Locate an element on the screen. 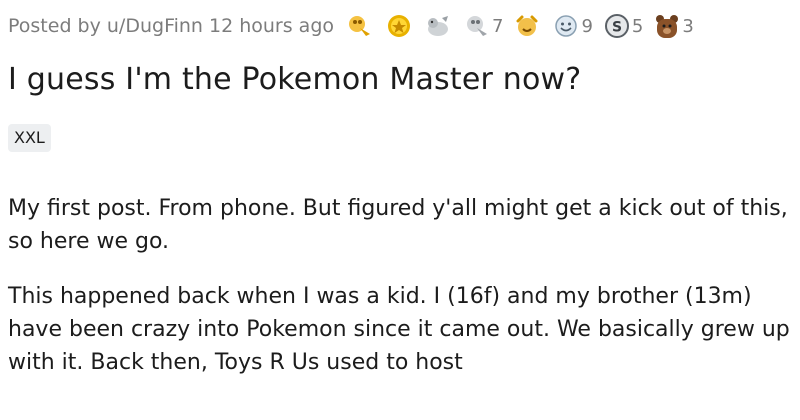  award-item: S 5 is located at coordinates (623, 26).